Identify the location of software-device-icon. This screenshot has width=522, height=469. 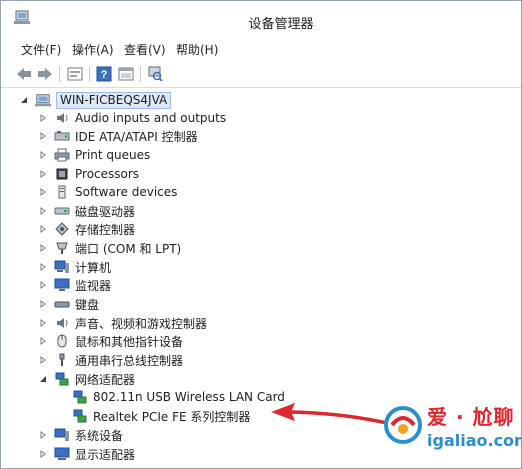
(62, 192).